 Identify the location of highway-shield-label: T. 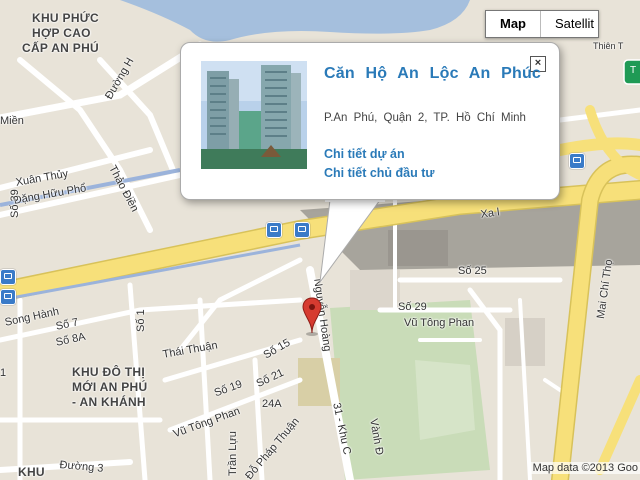
(633, 70).